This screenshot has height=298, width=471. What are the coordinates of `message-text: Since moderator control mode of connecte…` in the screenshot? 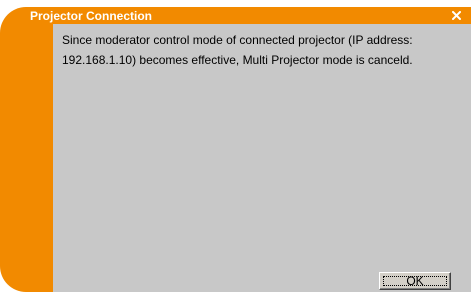 It's located at (237, 50).